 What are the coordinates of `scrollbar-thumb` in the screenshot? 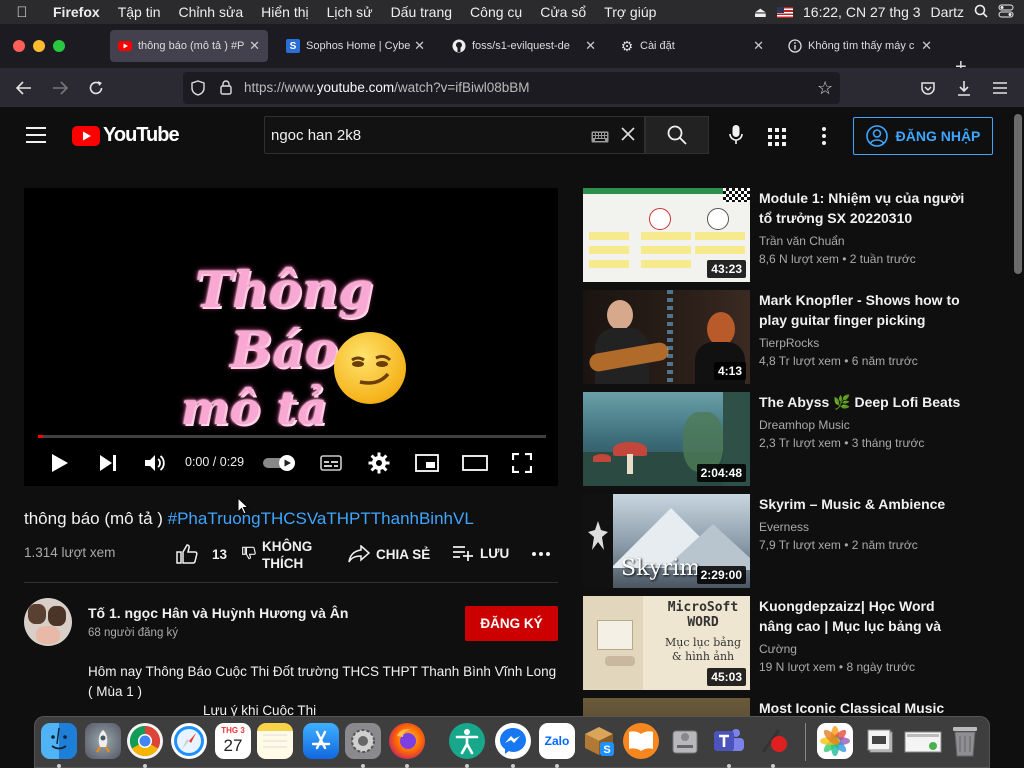 It's located at (1018, 194).